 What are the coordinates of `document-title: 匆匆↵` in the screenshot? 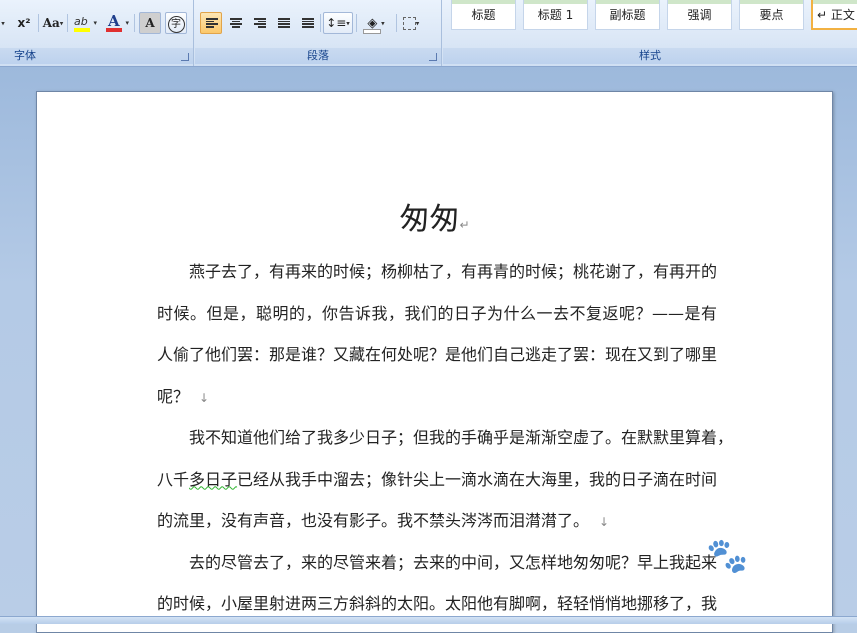 It's located at (434, 222).